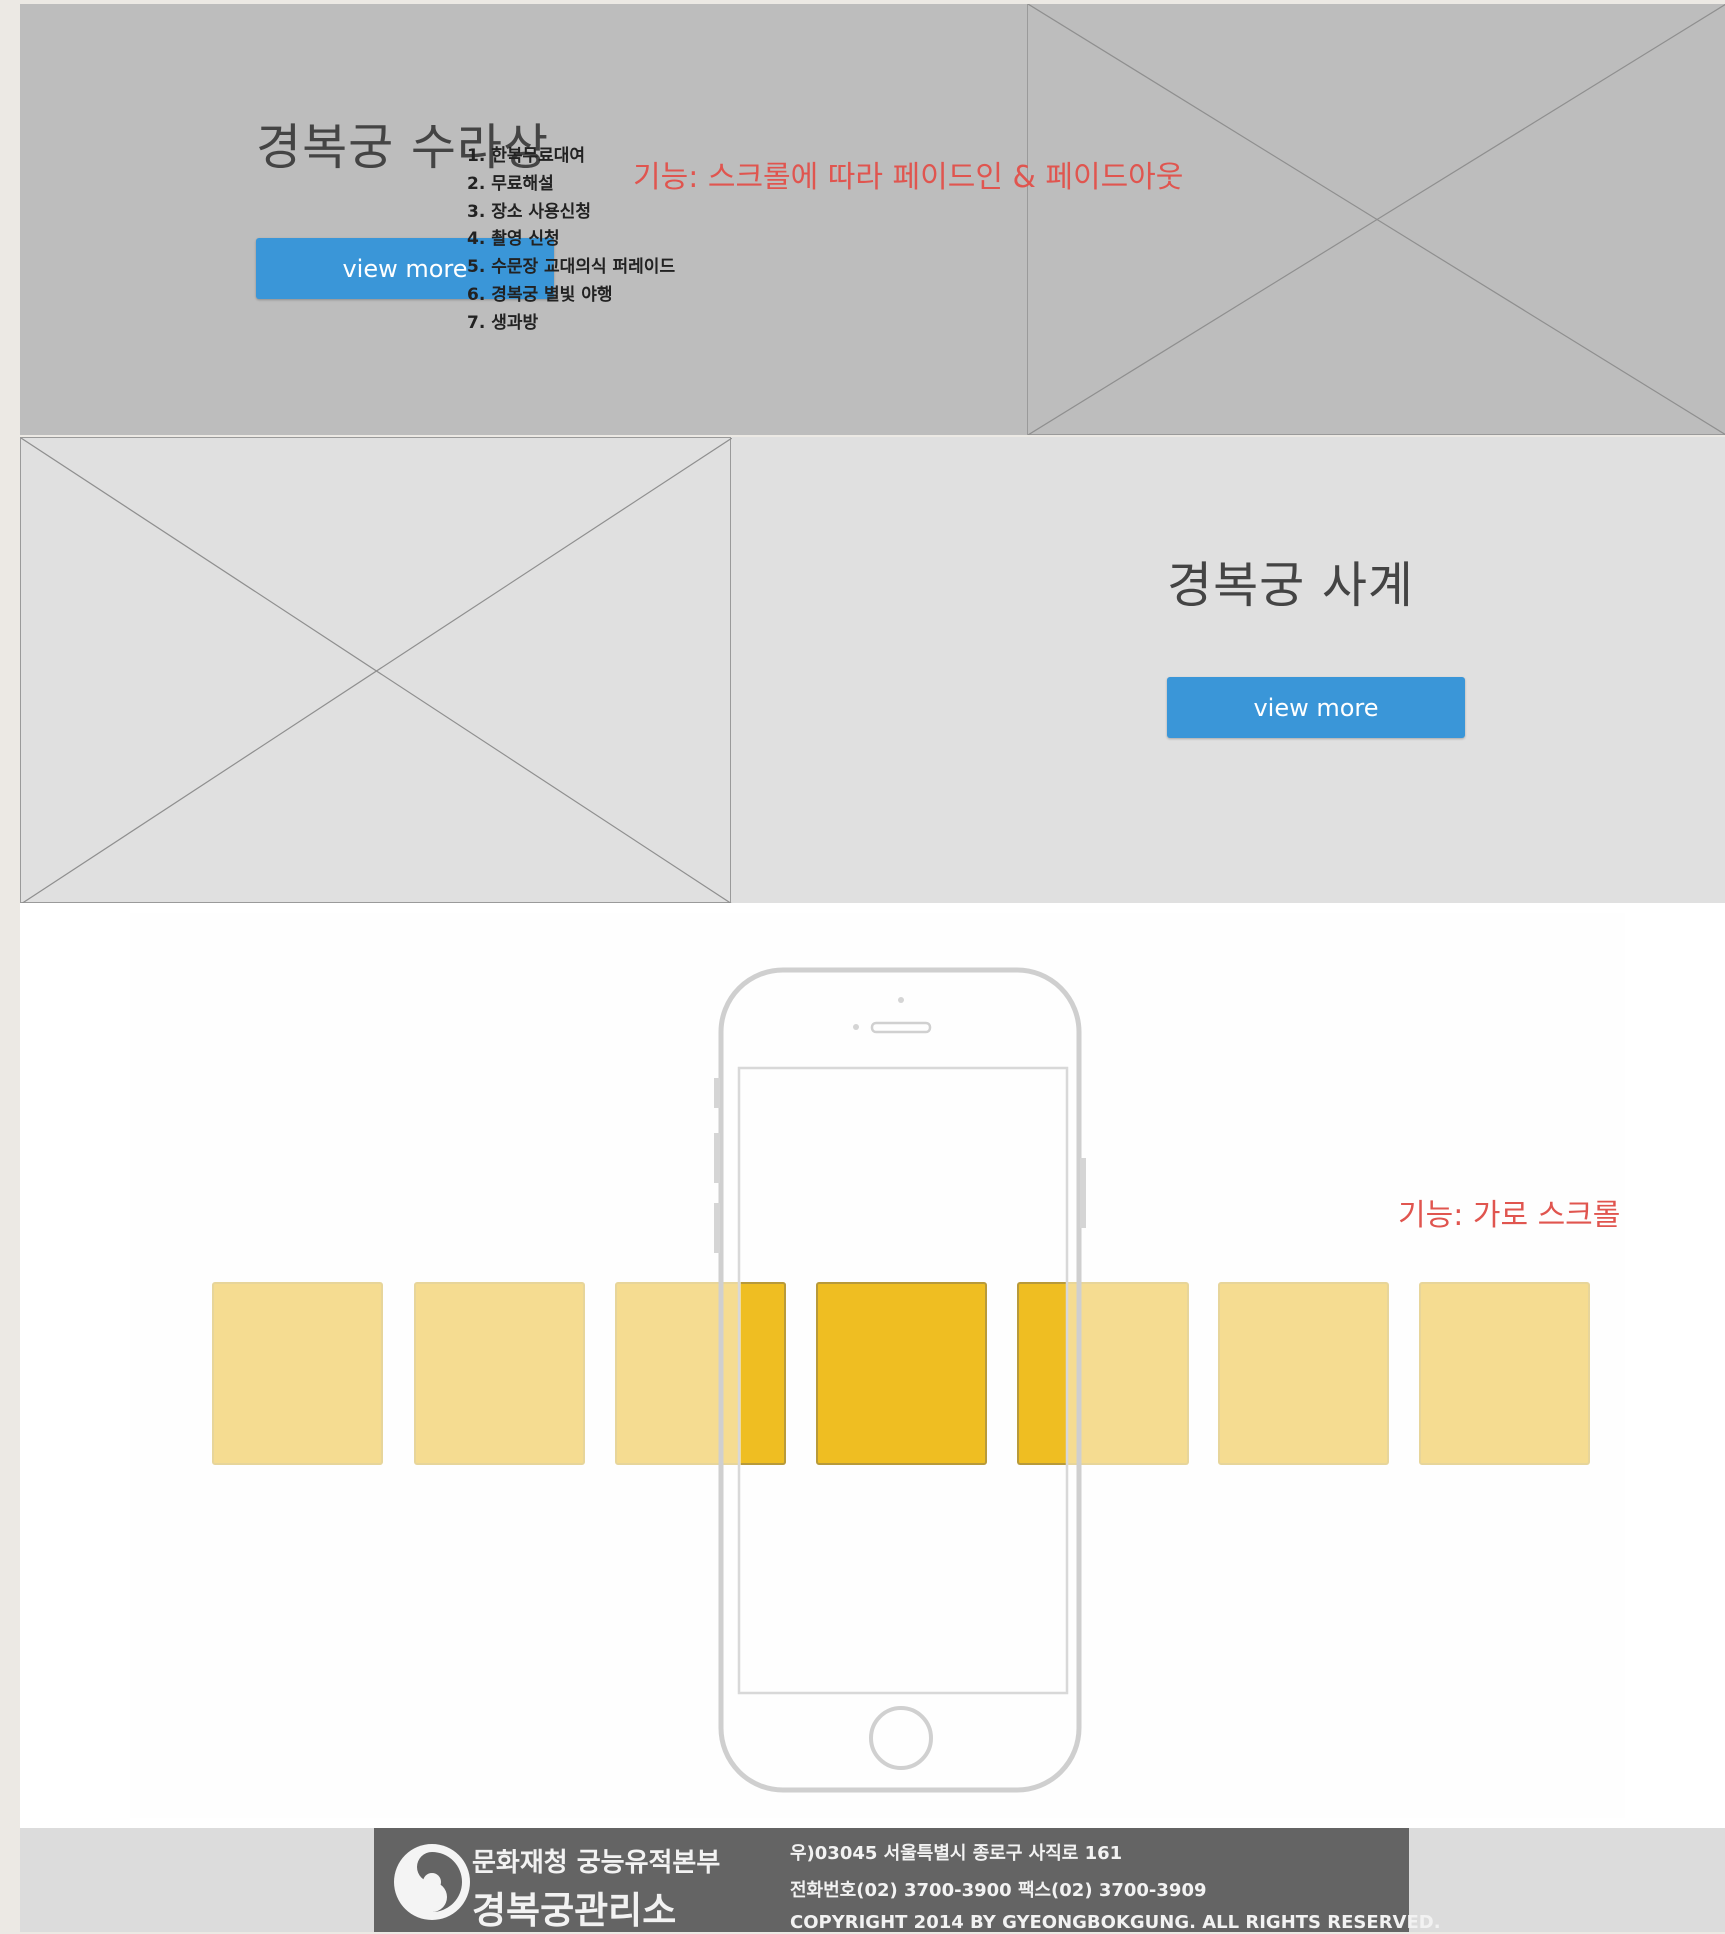 Image resolution: width=1725 pixels, height=1934 pixels. What do you see at coordinates (900, 1380) in the screenshot?
I see `phone-mockup-icon` at bounding box center [900, 1380].